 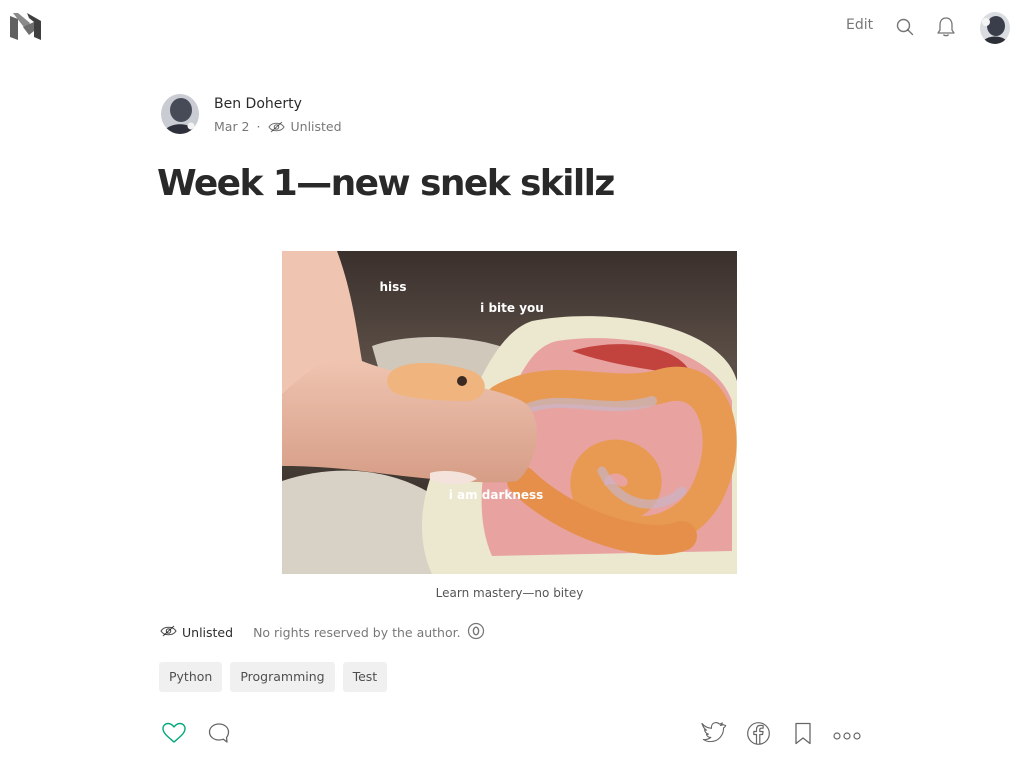 I want to click on tag-programming: Programming, so click(x=282, y=677).